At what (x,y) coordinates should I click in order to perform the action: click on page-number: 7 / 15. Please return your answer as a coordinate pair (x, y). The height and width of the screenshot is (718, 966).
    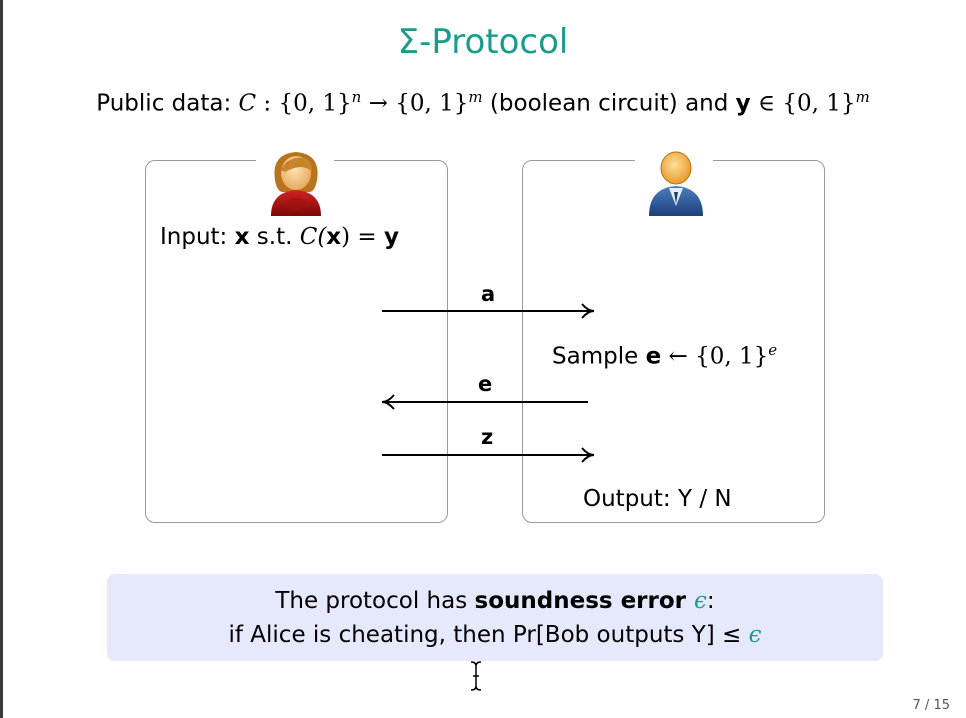
    Looking at the image, I should click on (931, 705).